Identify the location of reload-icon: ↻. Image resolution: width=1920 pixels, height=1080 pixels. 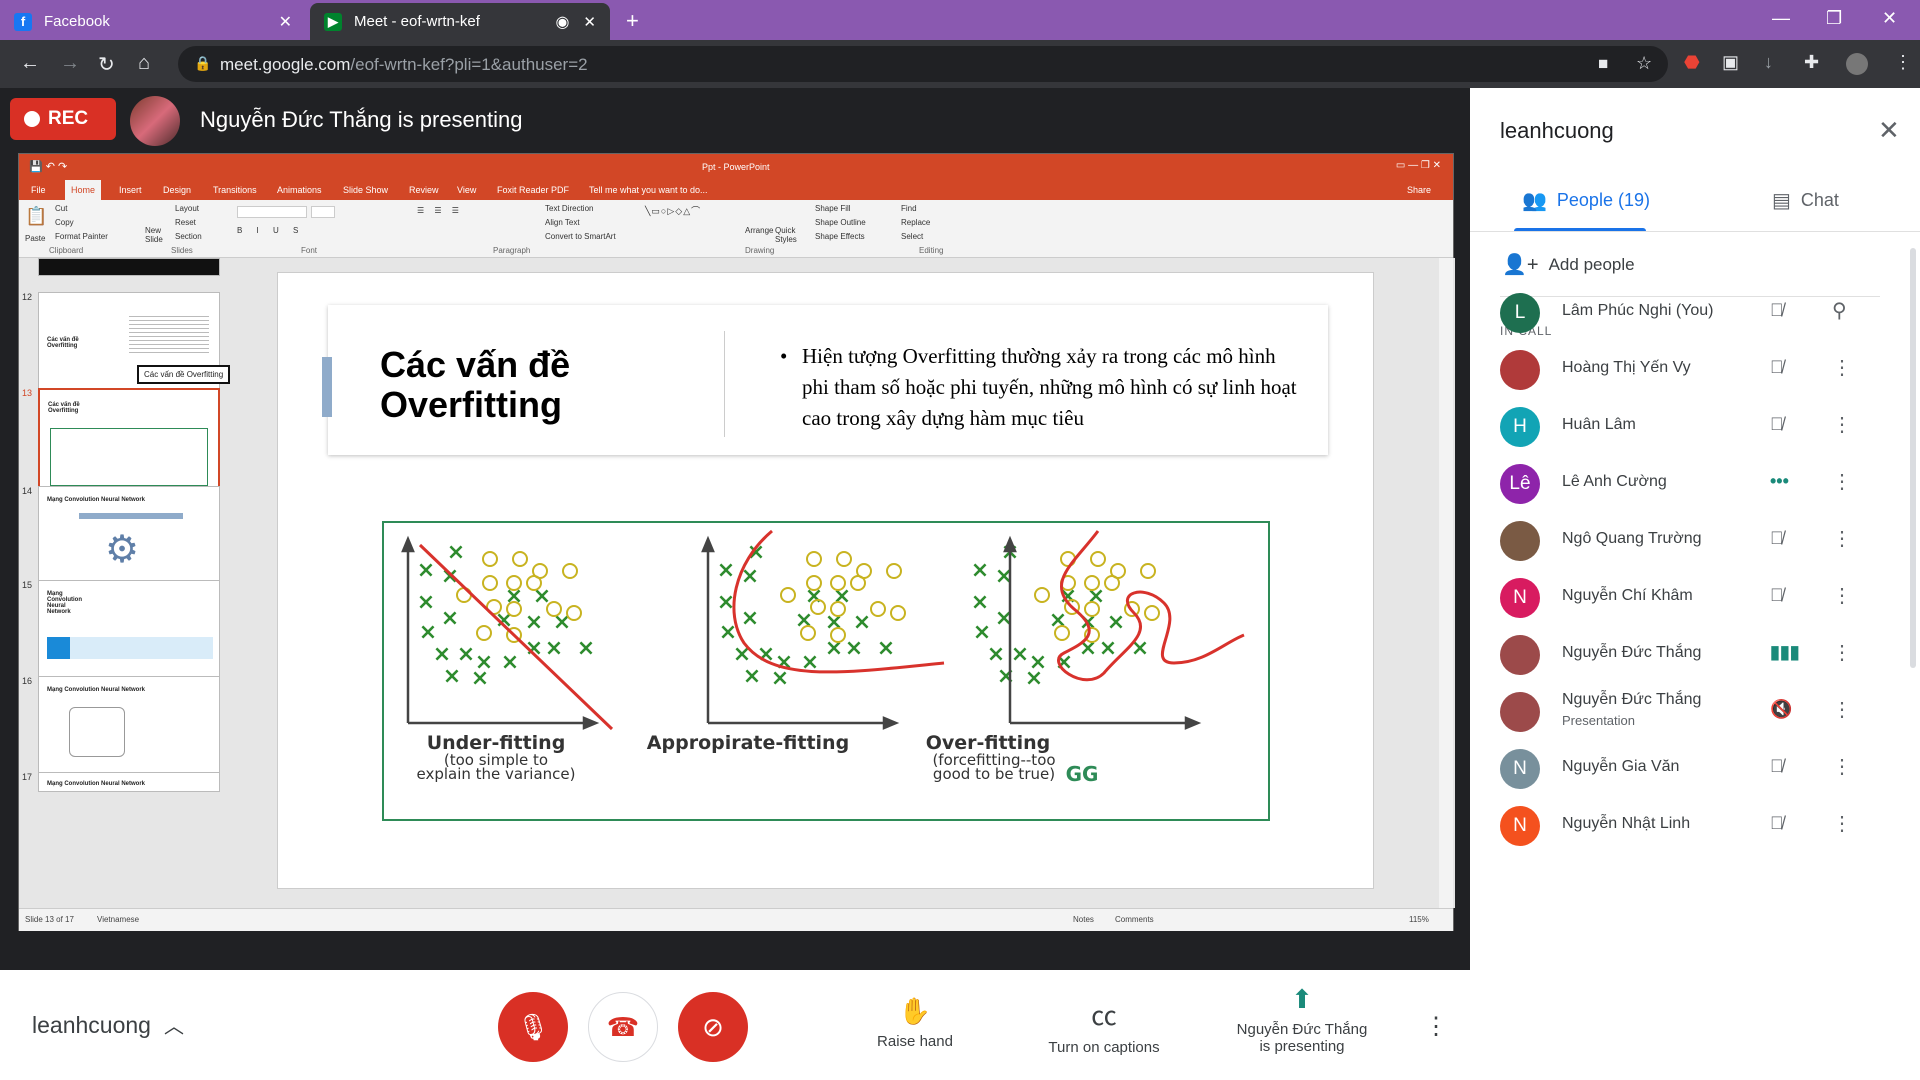
(106, 64).